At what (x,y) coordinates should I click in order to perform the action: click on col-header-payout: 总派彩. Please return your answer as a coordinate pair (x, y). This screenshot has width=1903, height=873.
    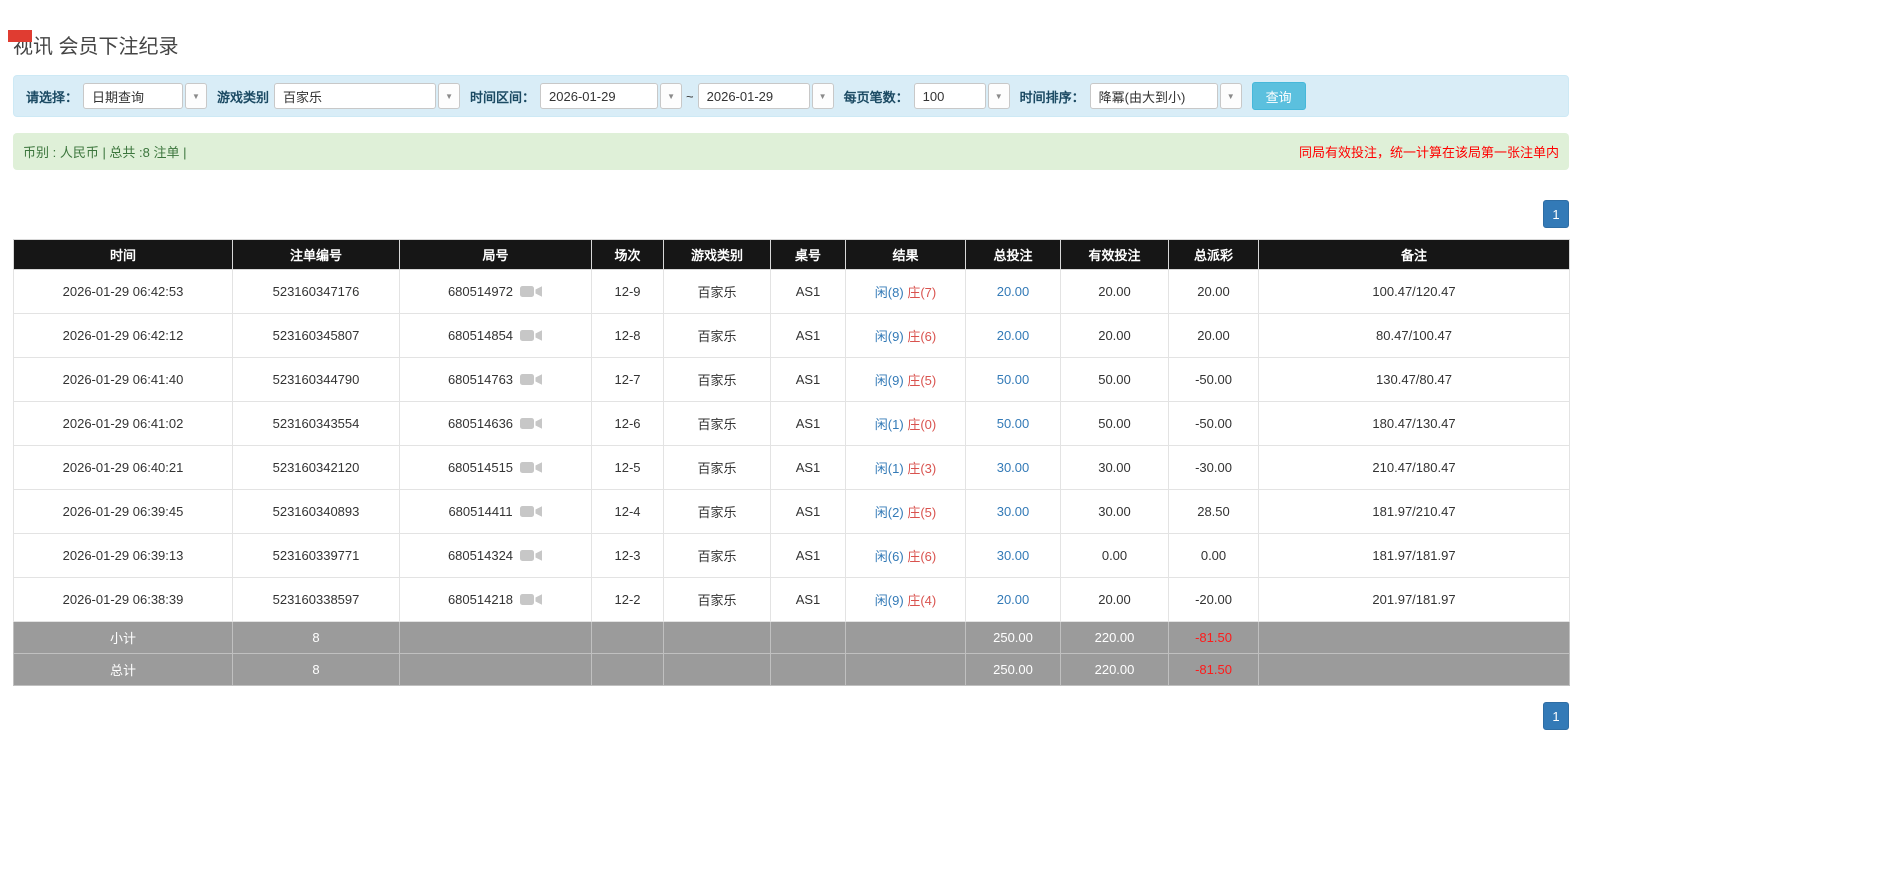
    Looking at the image, I should click on (1213, 254).